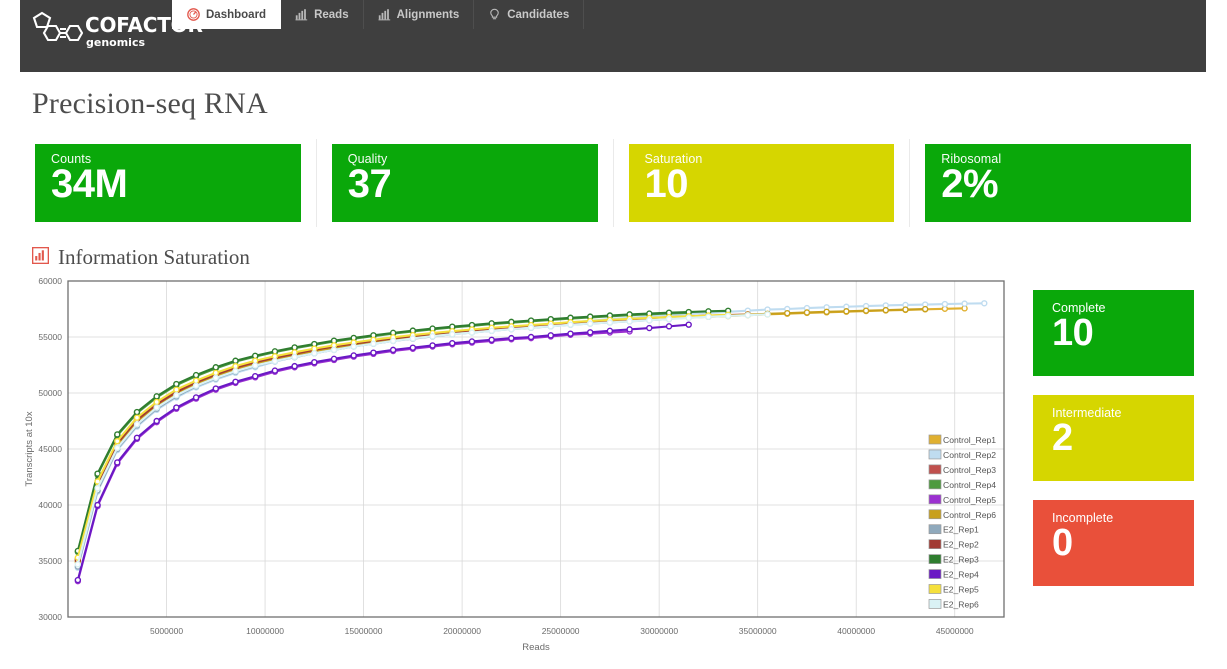 This screenshot has width=1227, height=669. What do you see at coordinates (236, 14) in the screenshot?
I see `nav-tab-label: Dashboard` at bounding box center [236, 14].